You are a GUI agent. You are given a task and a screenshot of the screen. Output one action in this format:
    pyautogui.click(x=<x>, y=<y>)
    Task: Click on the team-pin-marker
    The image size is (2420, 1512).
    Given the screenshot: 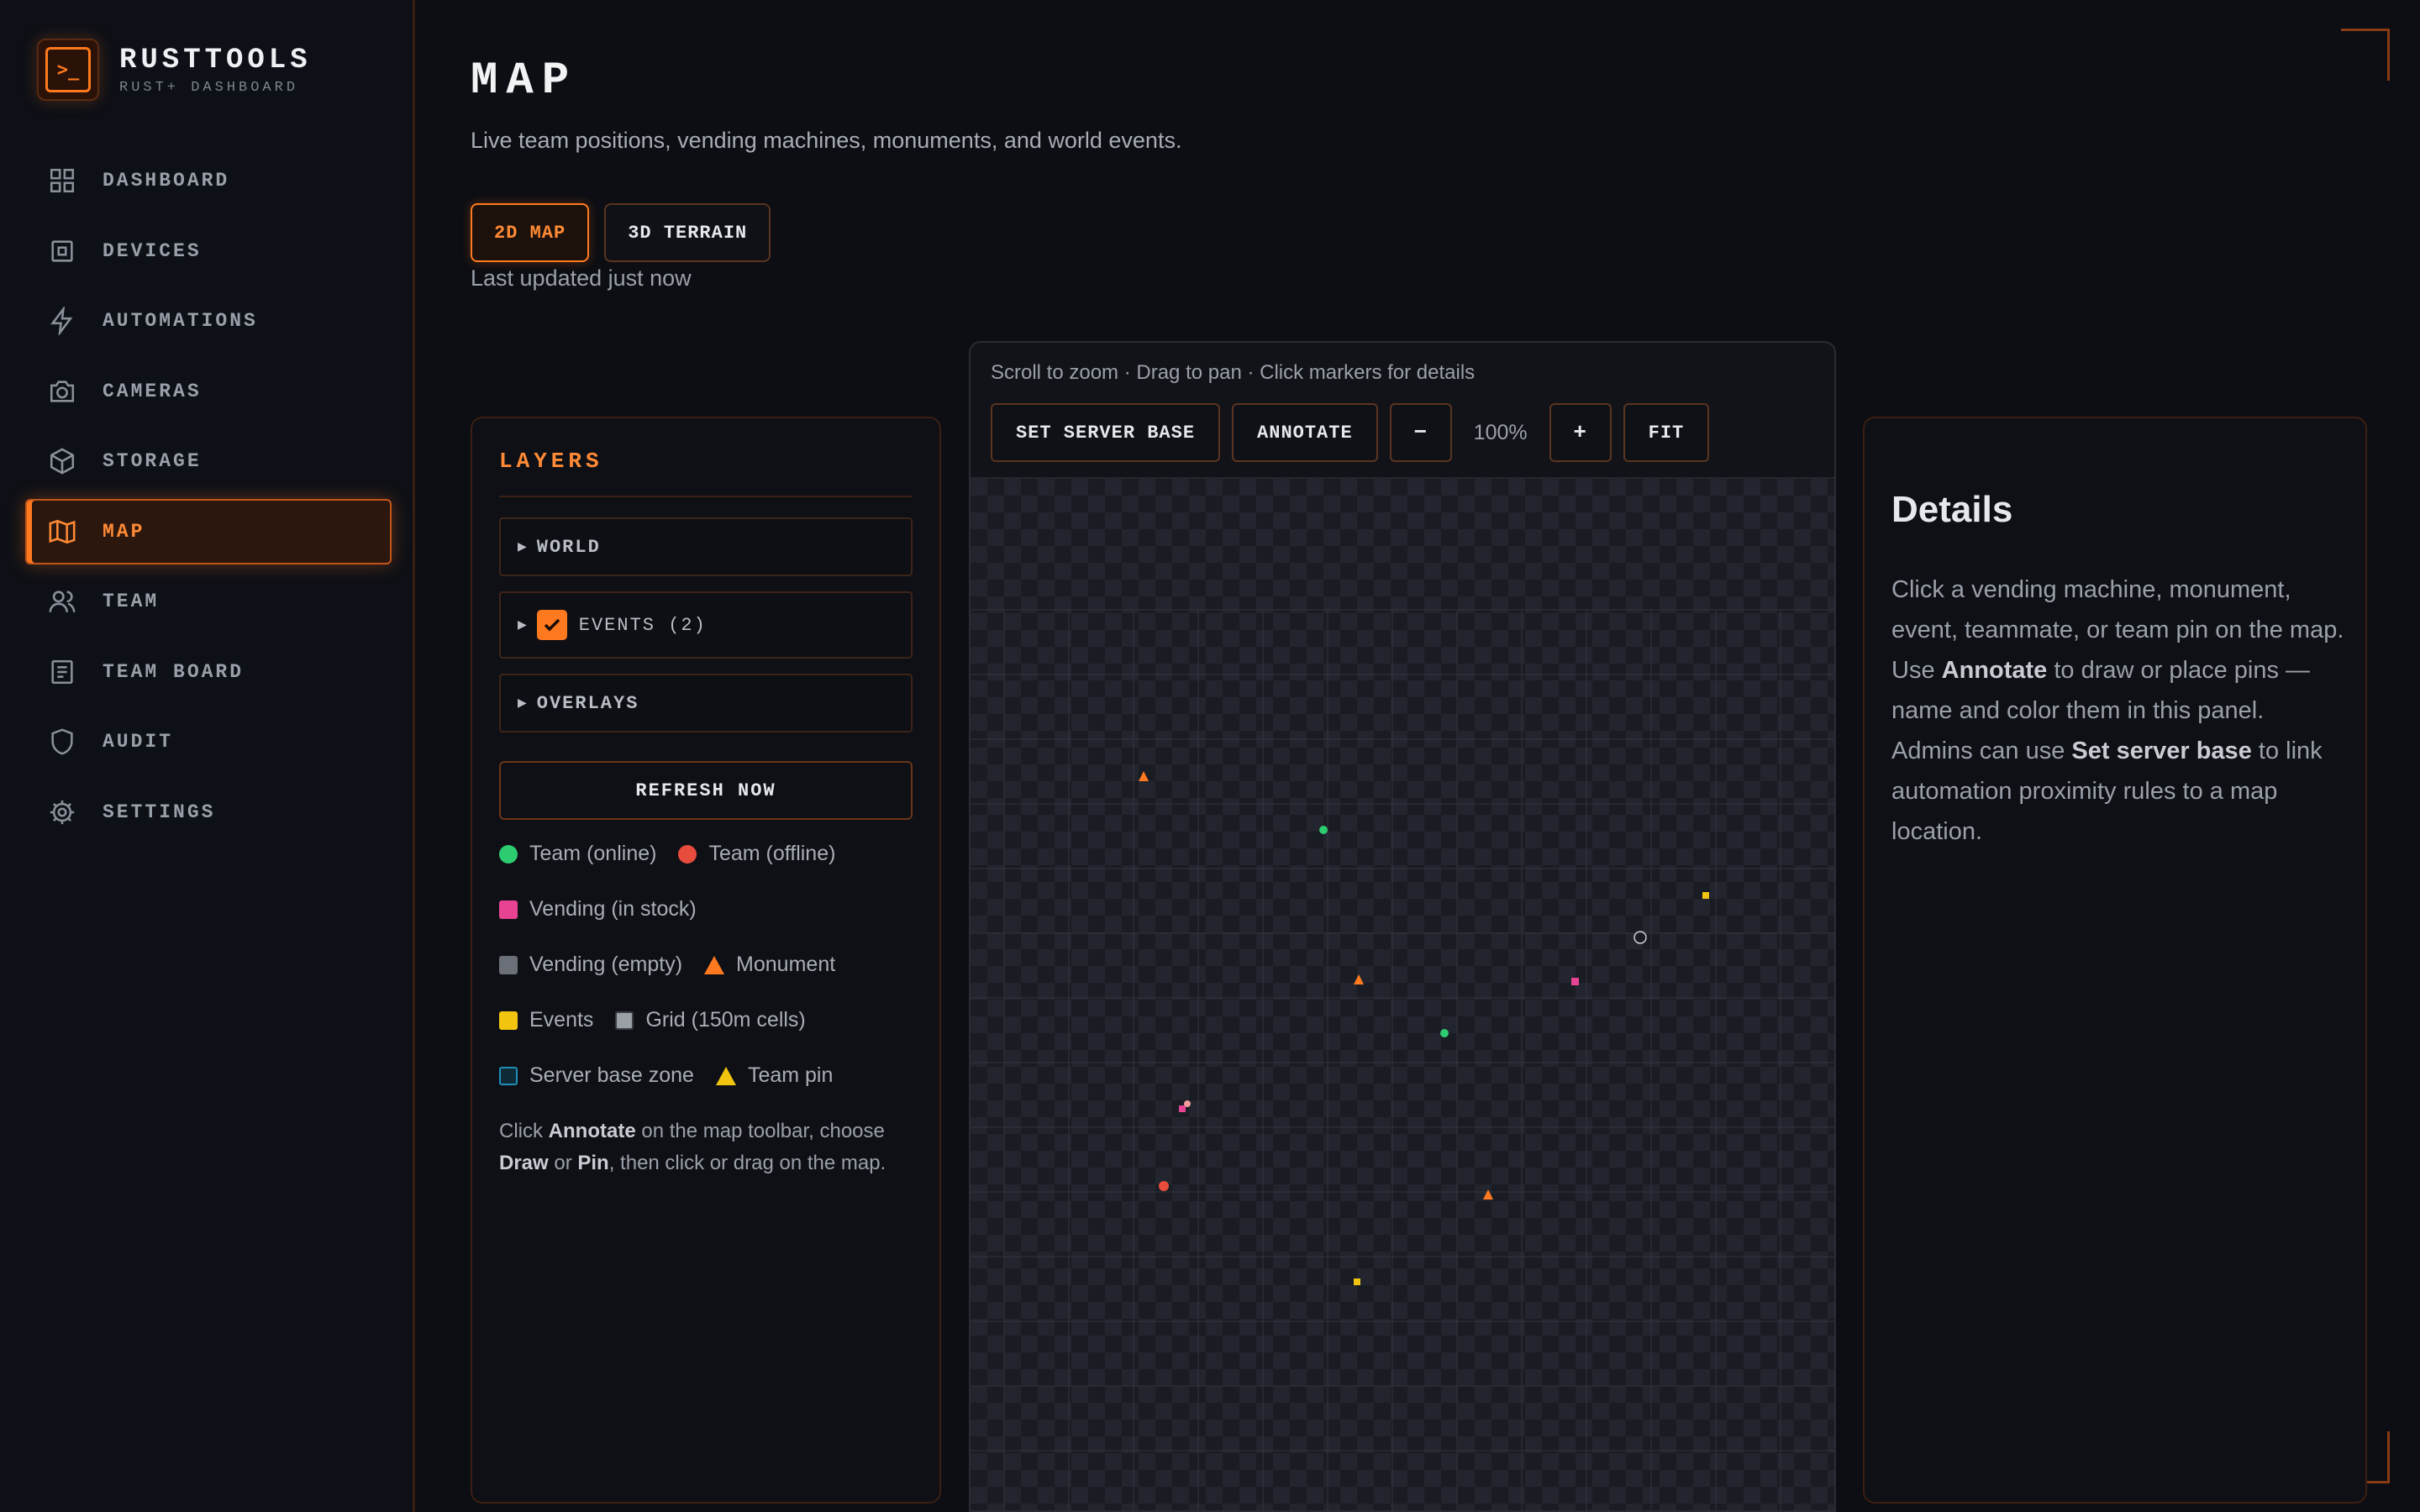 What is the action you would take?
    pyautogui.click(x=1187, y=1103)
    